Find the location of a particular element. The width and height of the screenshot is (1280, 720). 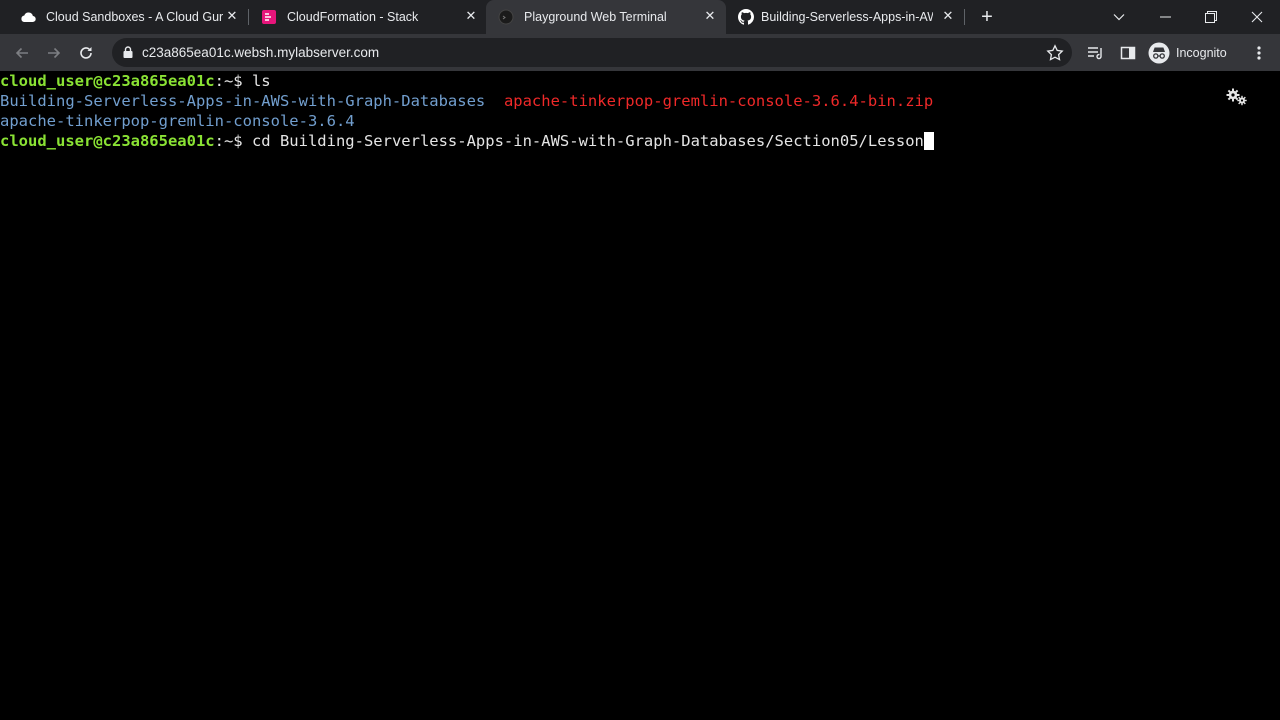

tab-title: Cloud Sandboxes - A Cloud Guru is located at coordinates (135, 17).